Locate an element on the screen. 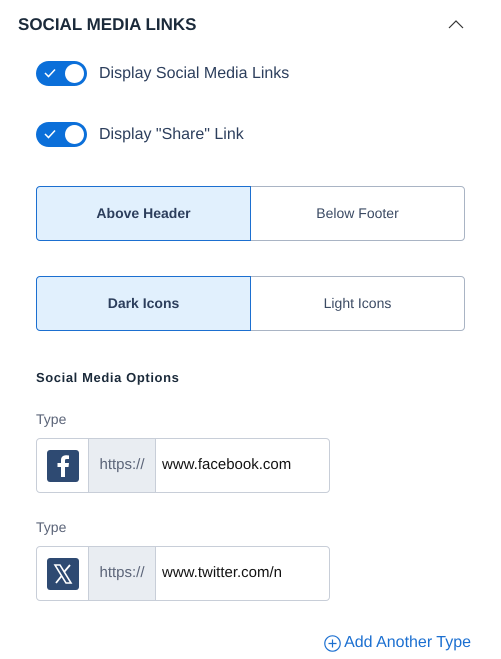 This screenshot has width=501, height=659. segment-button: Below Footer is located at coordinates (357, 213).